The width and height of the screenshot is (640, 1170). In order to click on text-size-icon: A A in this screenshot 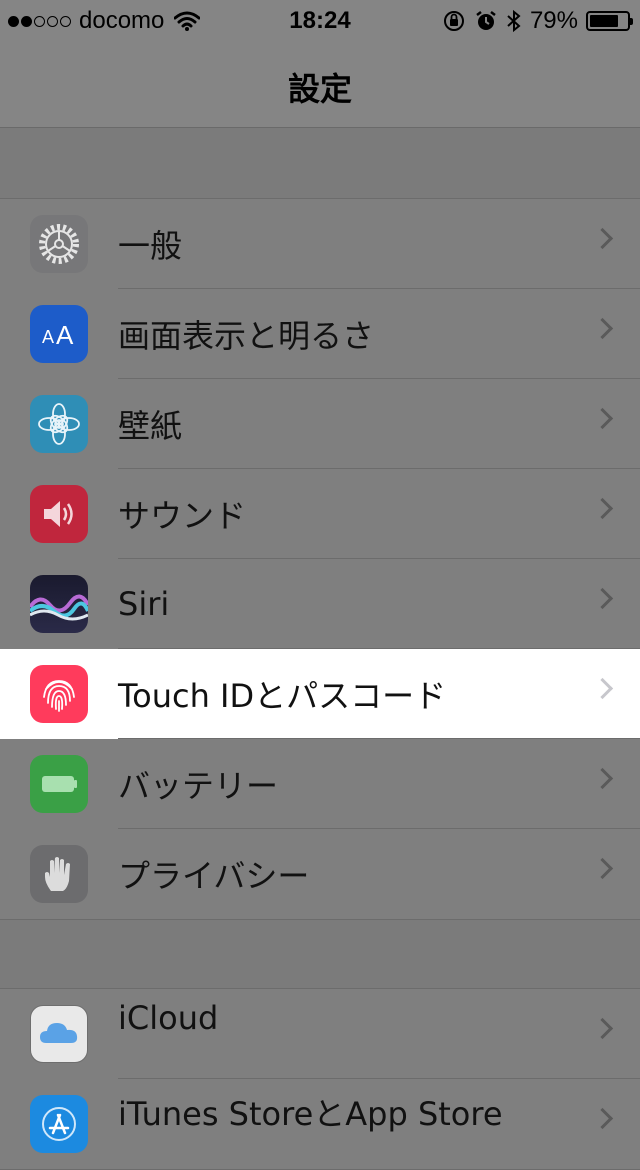, I will do `click(59, 334)`.